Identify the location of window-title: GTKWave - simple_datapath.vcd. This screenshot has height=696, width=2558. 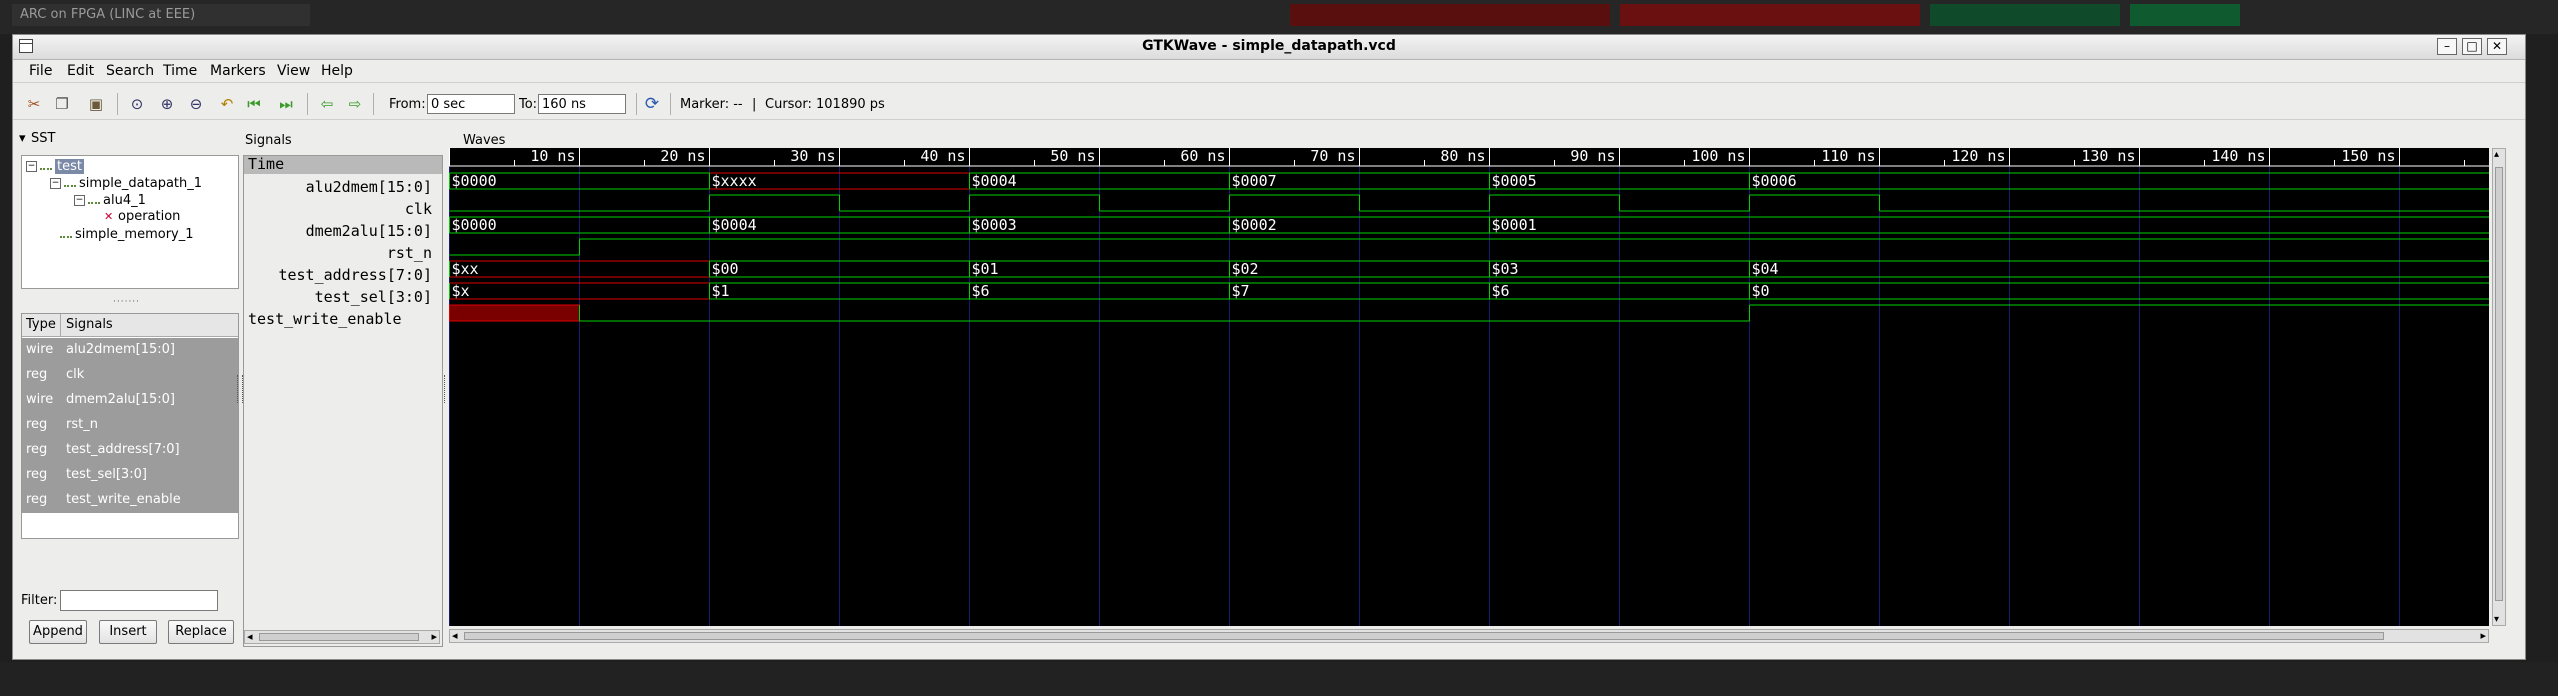
(1269, 46).